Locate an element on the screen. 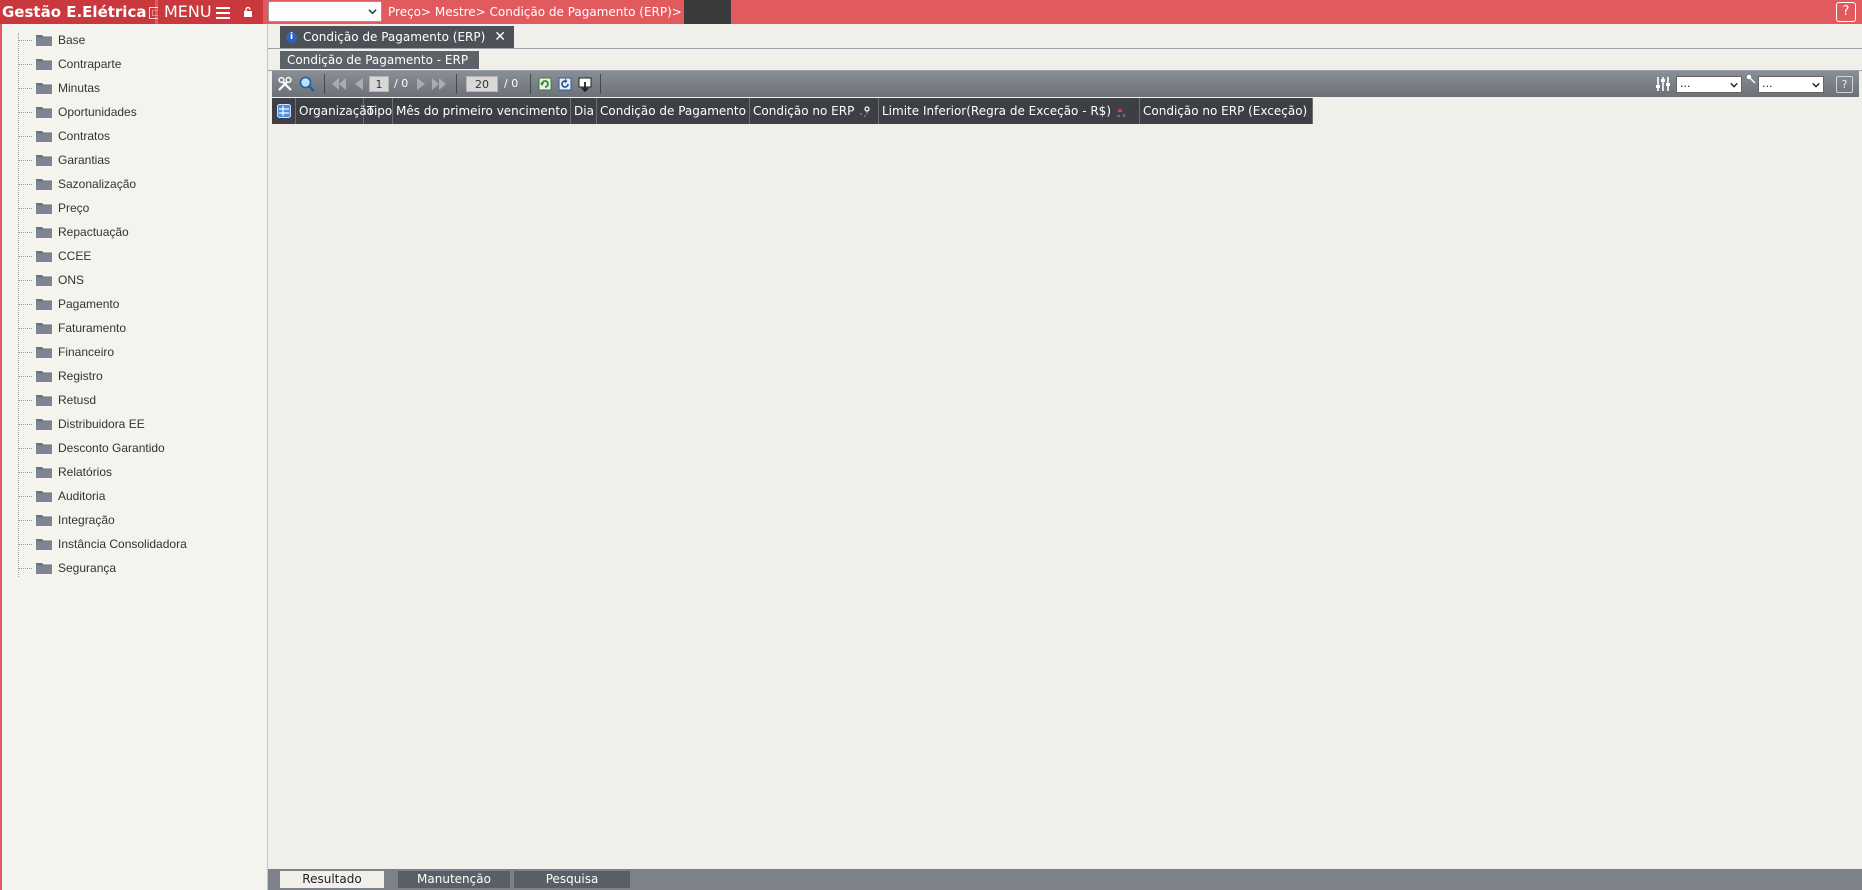 The height and width of the screenshot is (890, 1862). sidebar-item-label: CCEE is located at coordinates (75, 256).